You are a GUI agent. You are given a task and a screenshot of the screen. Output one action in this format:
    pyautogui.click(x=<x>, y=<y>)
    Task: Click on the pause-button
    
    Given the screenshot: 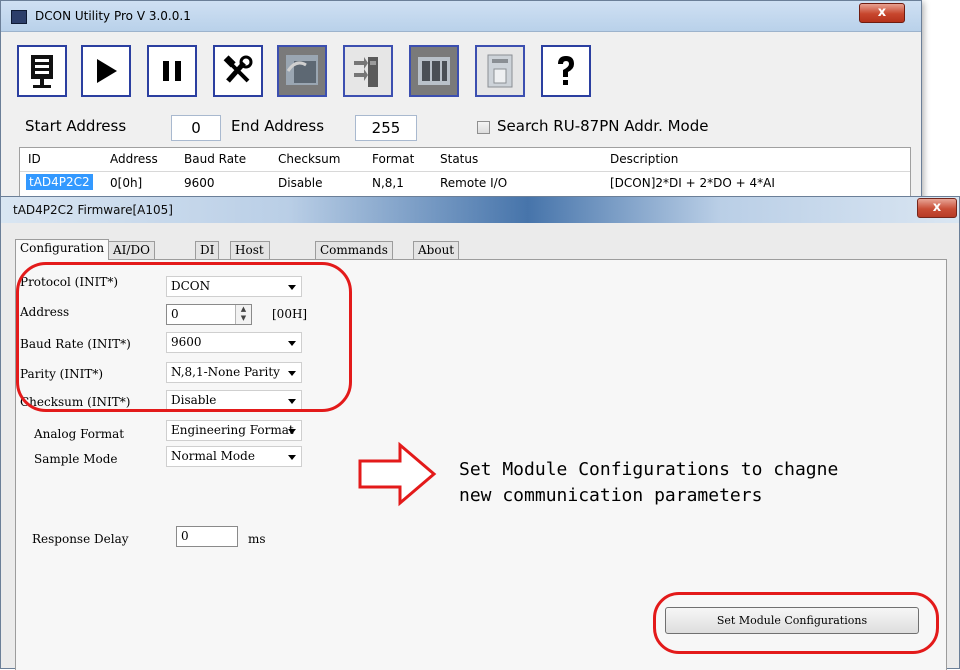 What is the action you would take?
    pyautogui.click(x=172, y=71)
    